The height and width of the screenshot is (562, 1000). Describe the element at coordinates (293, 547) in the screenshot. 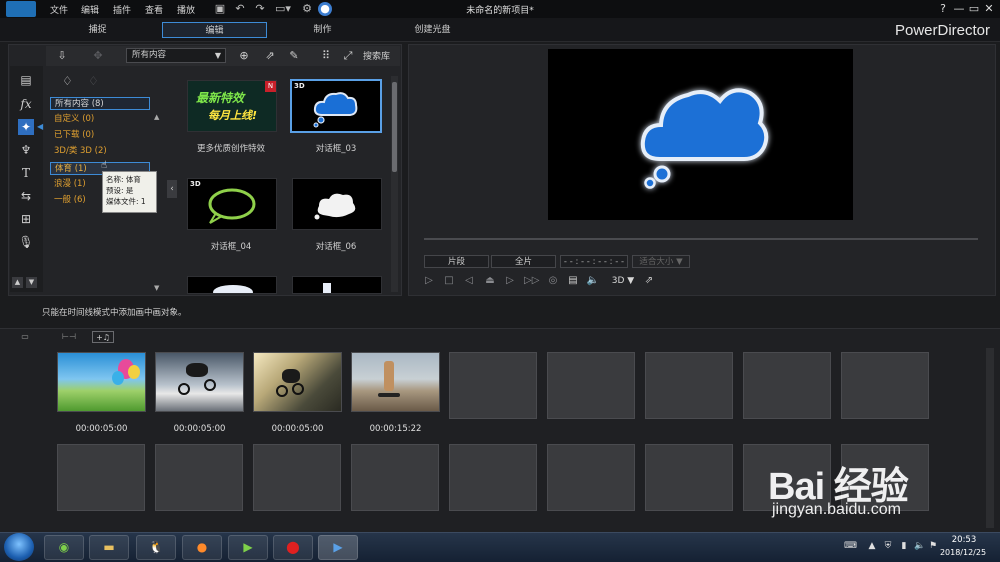

I see `screen-recorder-icon: ⬤` at that location.